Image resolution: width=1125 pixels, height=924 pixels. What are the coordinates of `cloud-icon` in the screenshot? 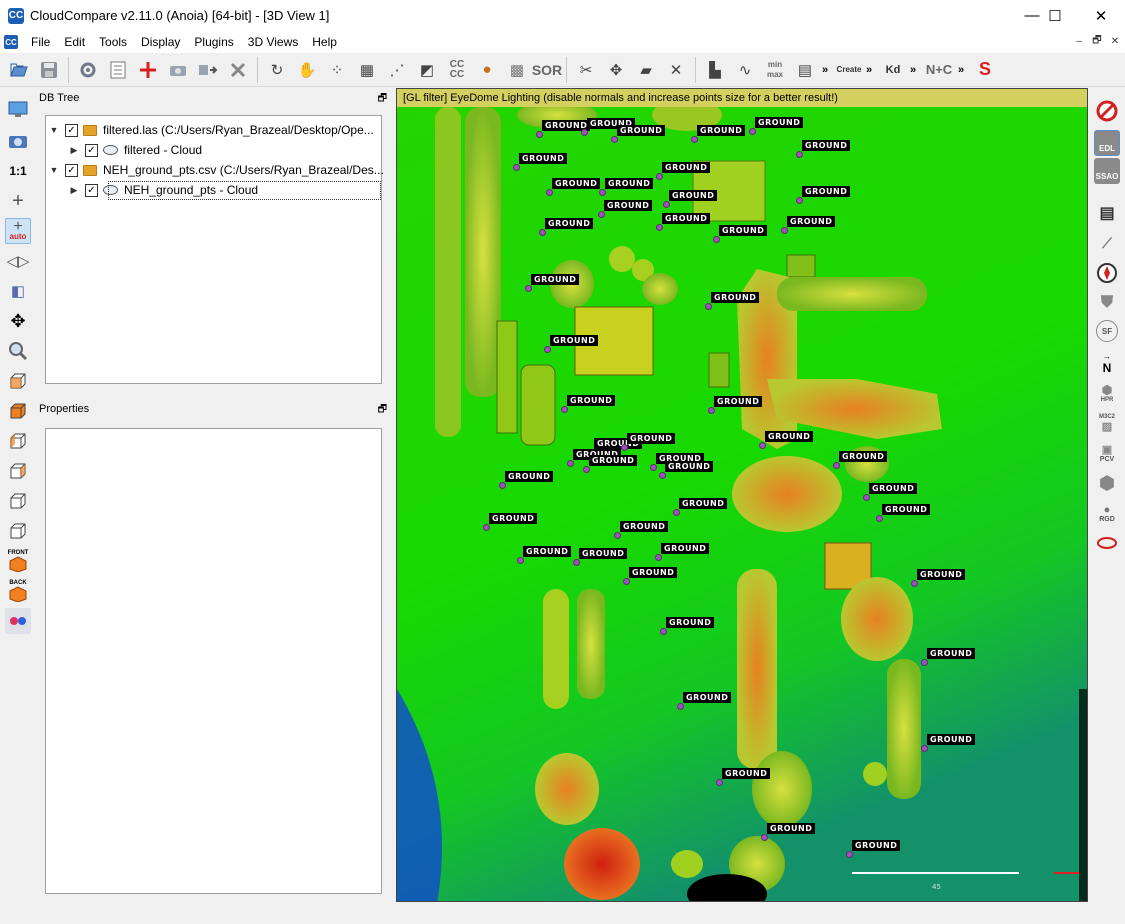 It's located at (110, 150).